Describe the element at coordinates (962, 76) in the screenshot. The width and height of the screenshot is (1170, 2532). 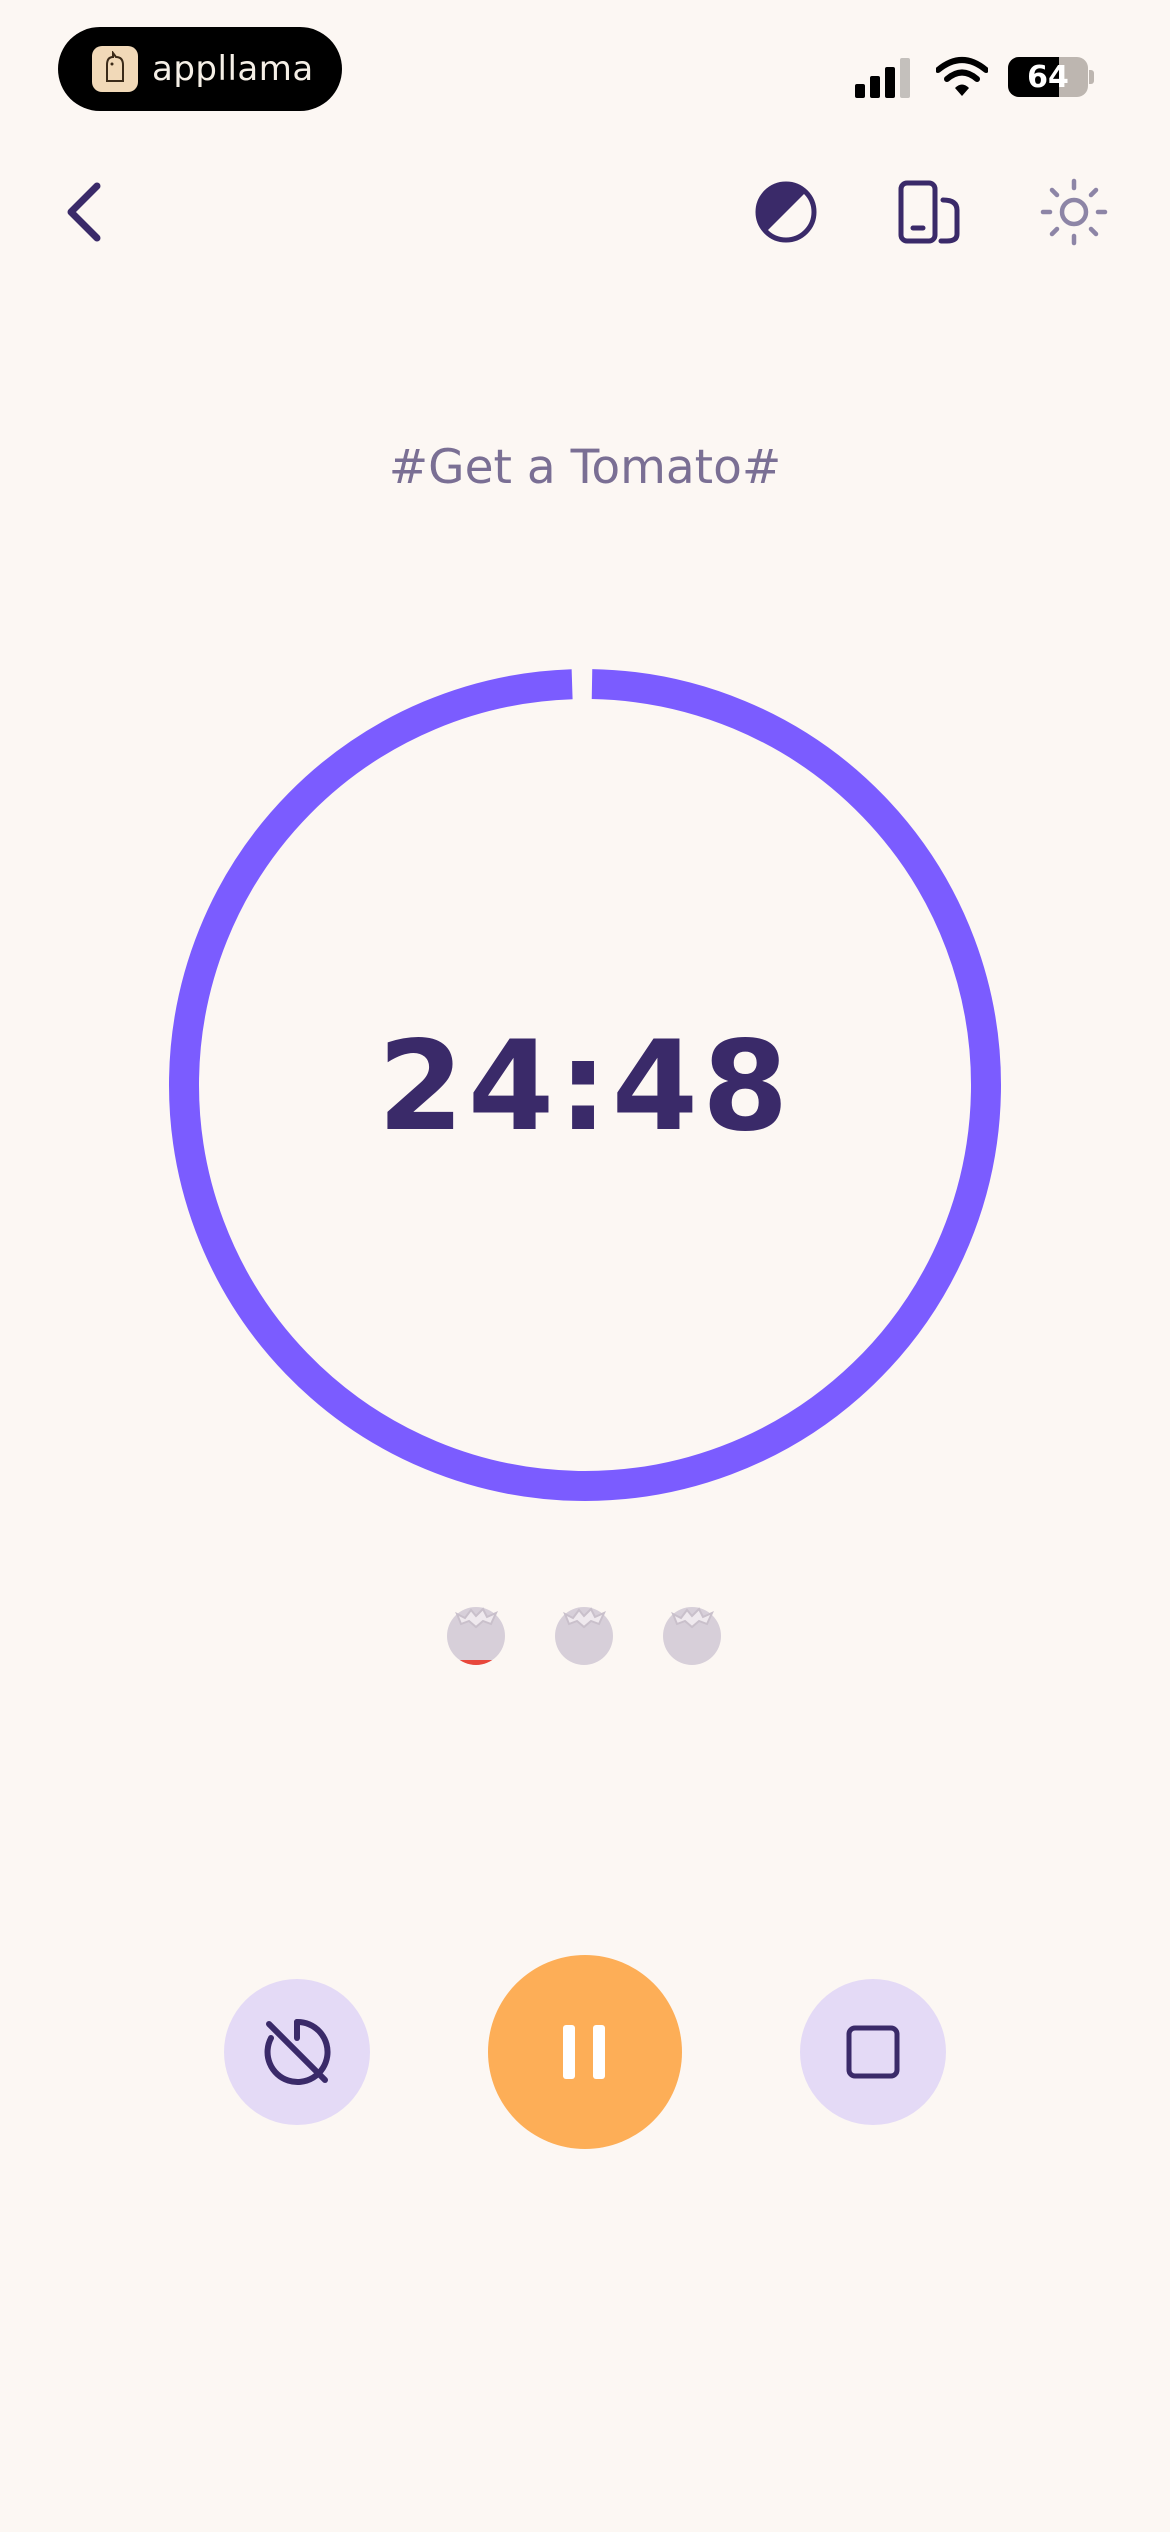
I see `wifi-icon` at that location.